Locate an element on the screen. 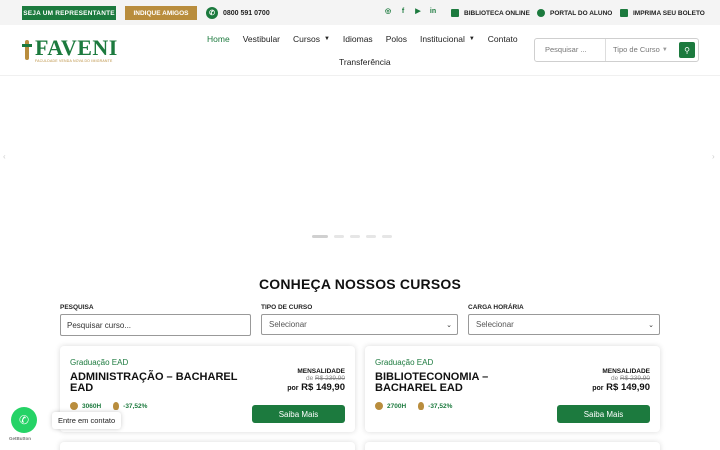 The height and width of the screenshot is (450, 720). nav-transferencia: Transferência is located at coordinates (365, 62).